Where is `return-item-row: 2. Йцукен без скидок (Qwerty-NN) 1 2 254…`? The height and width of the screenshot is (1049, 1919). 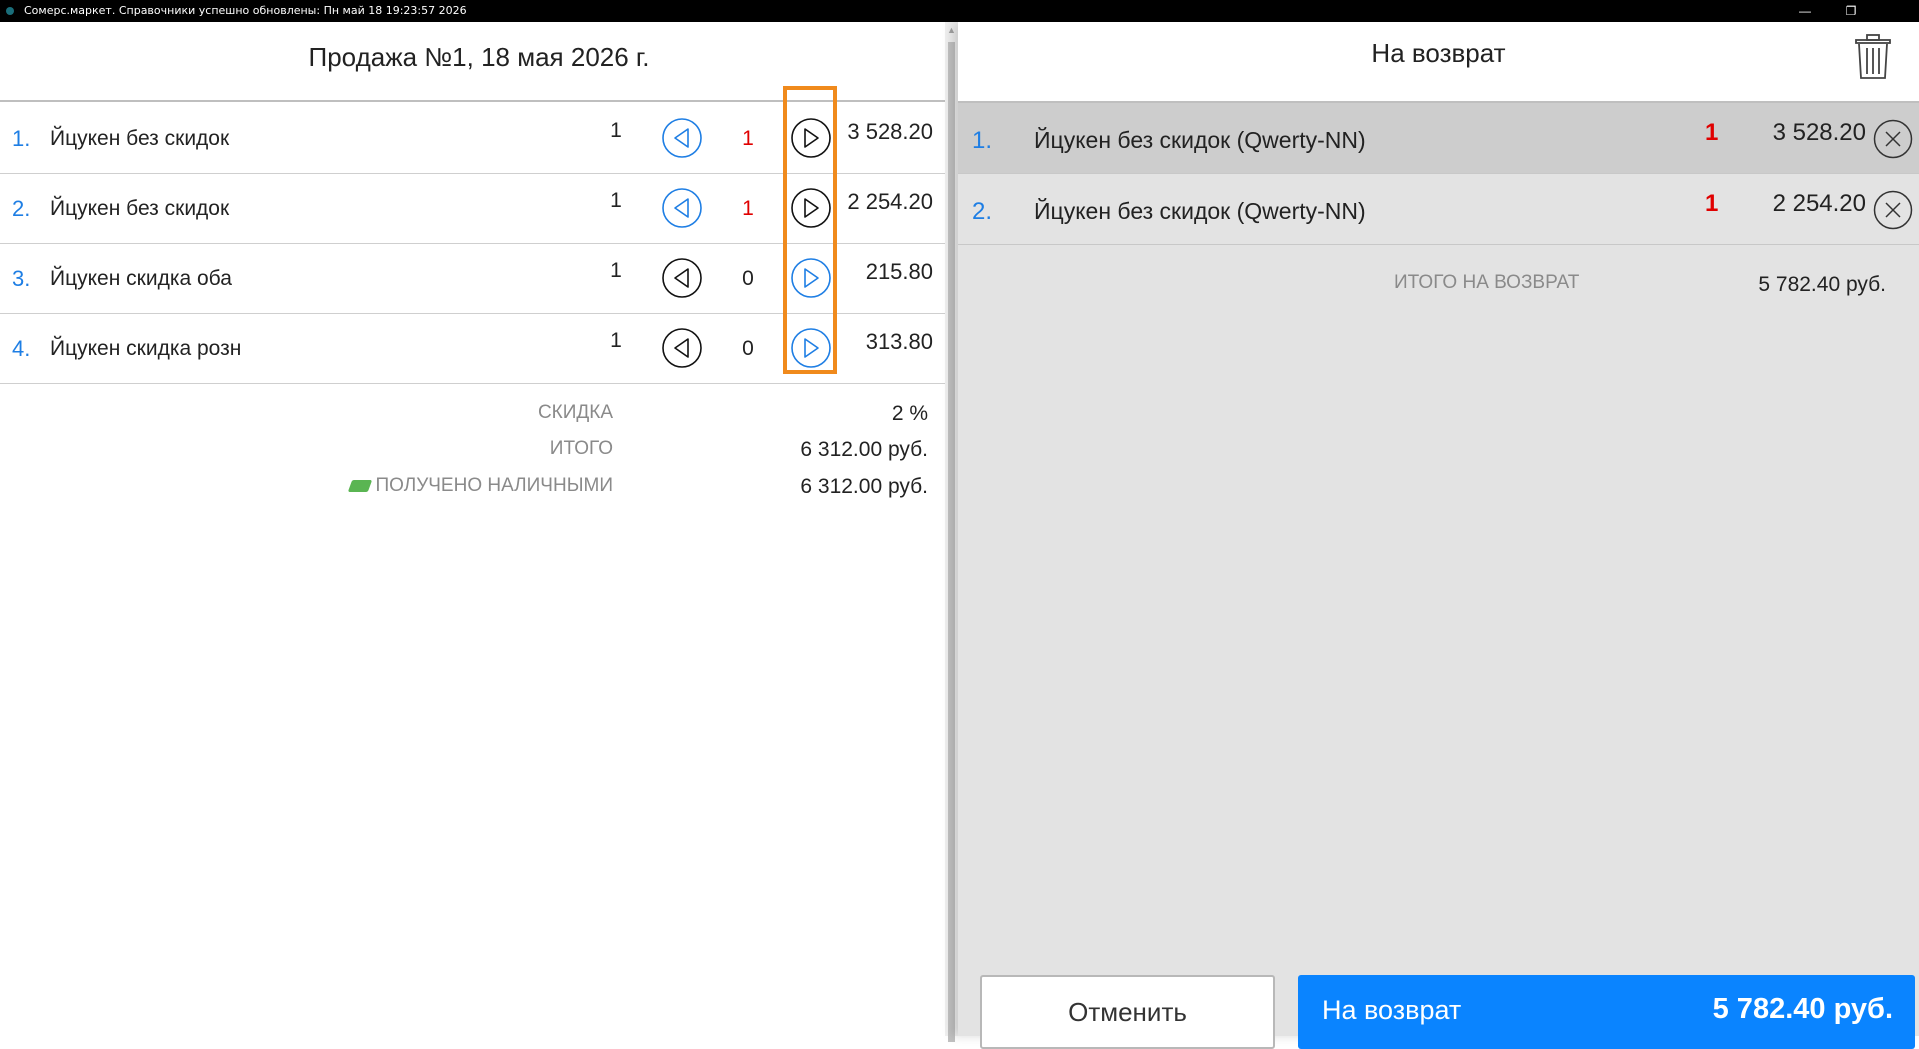 return-item-row: 2. Йцукен без скидок (Qwerty-NN) 1 2 254… is located at coordinates (1438, 209).